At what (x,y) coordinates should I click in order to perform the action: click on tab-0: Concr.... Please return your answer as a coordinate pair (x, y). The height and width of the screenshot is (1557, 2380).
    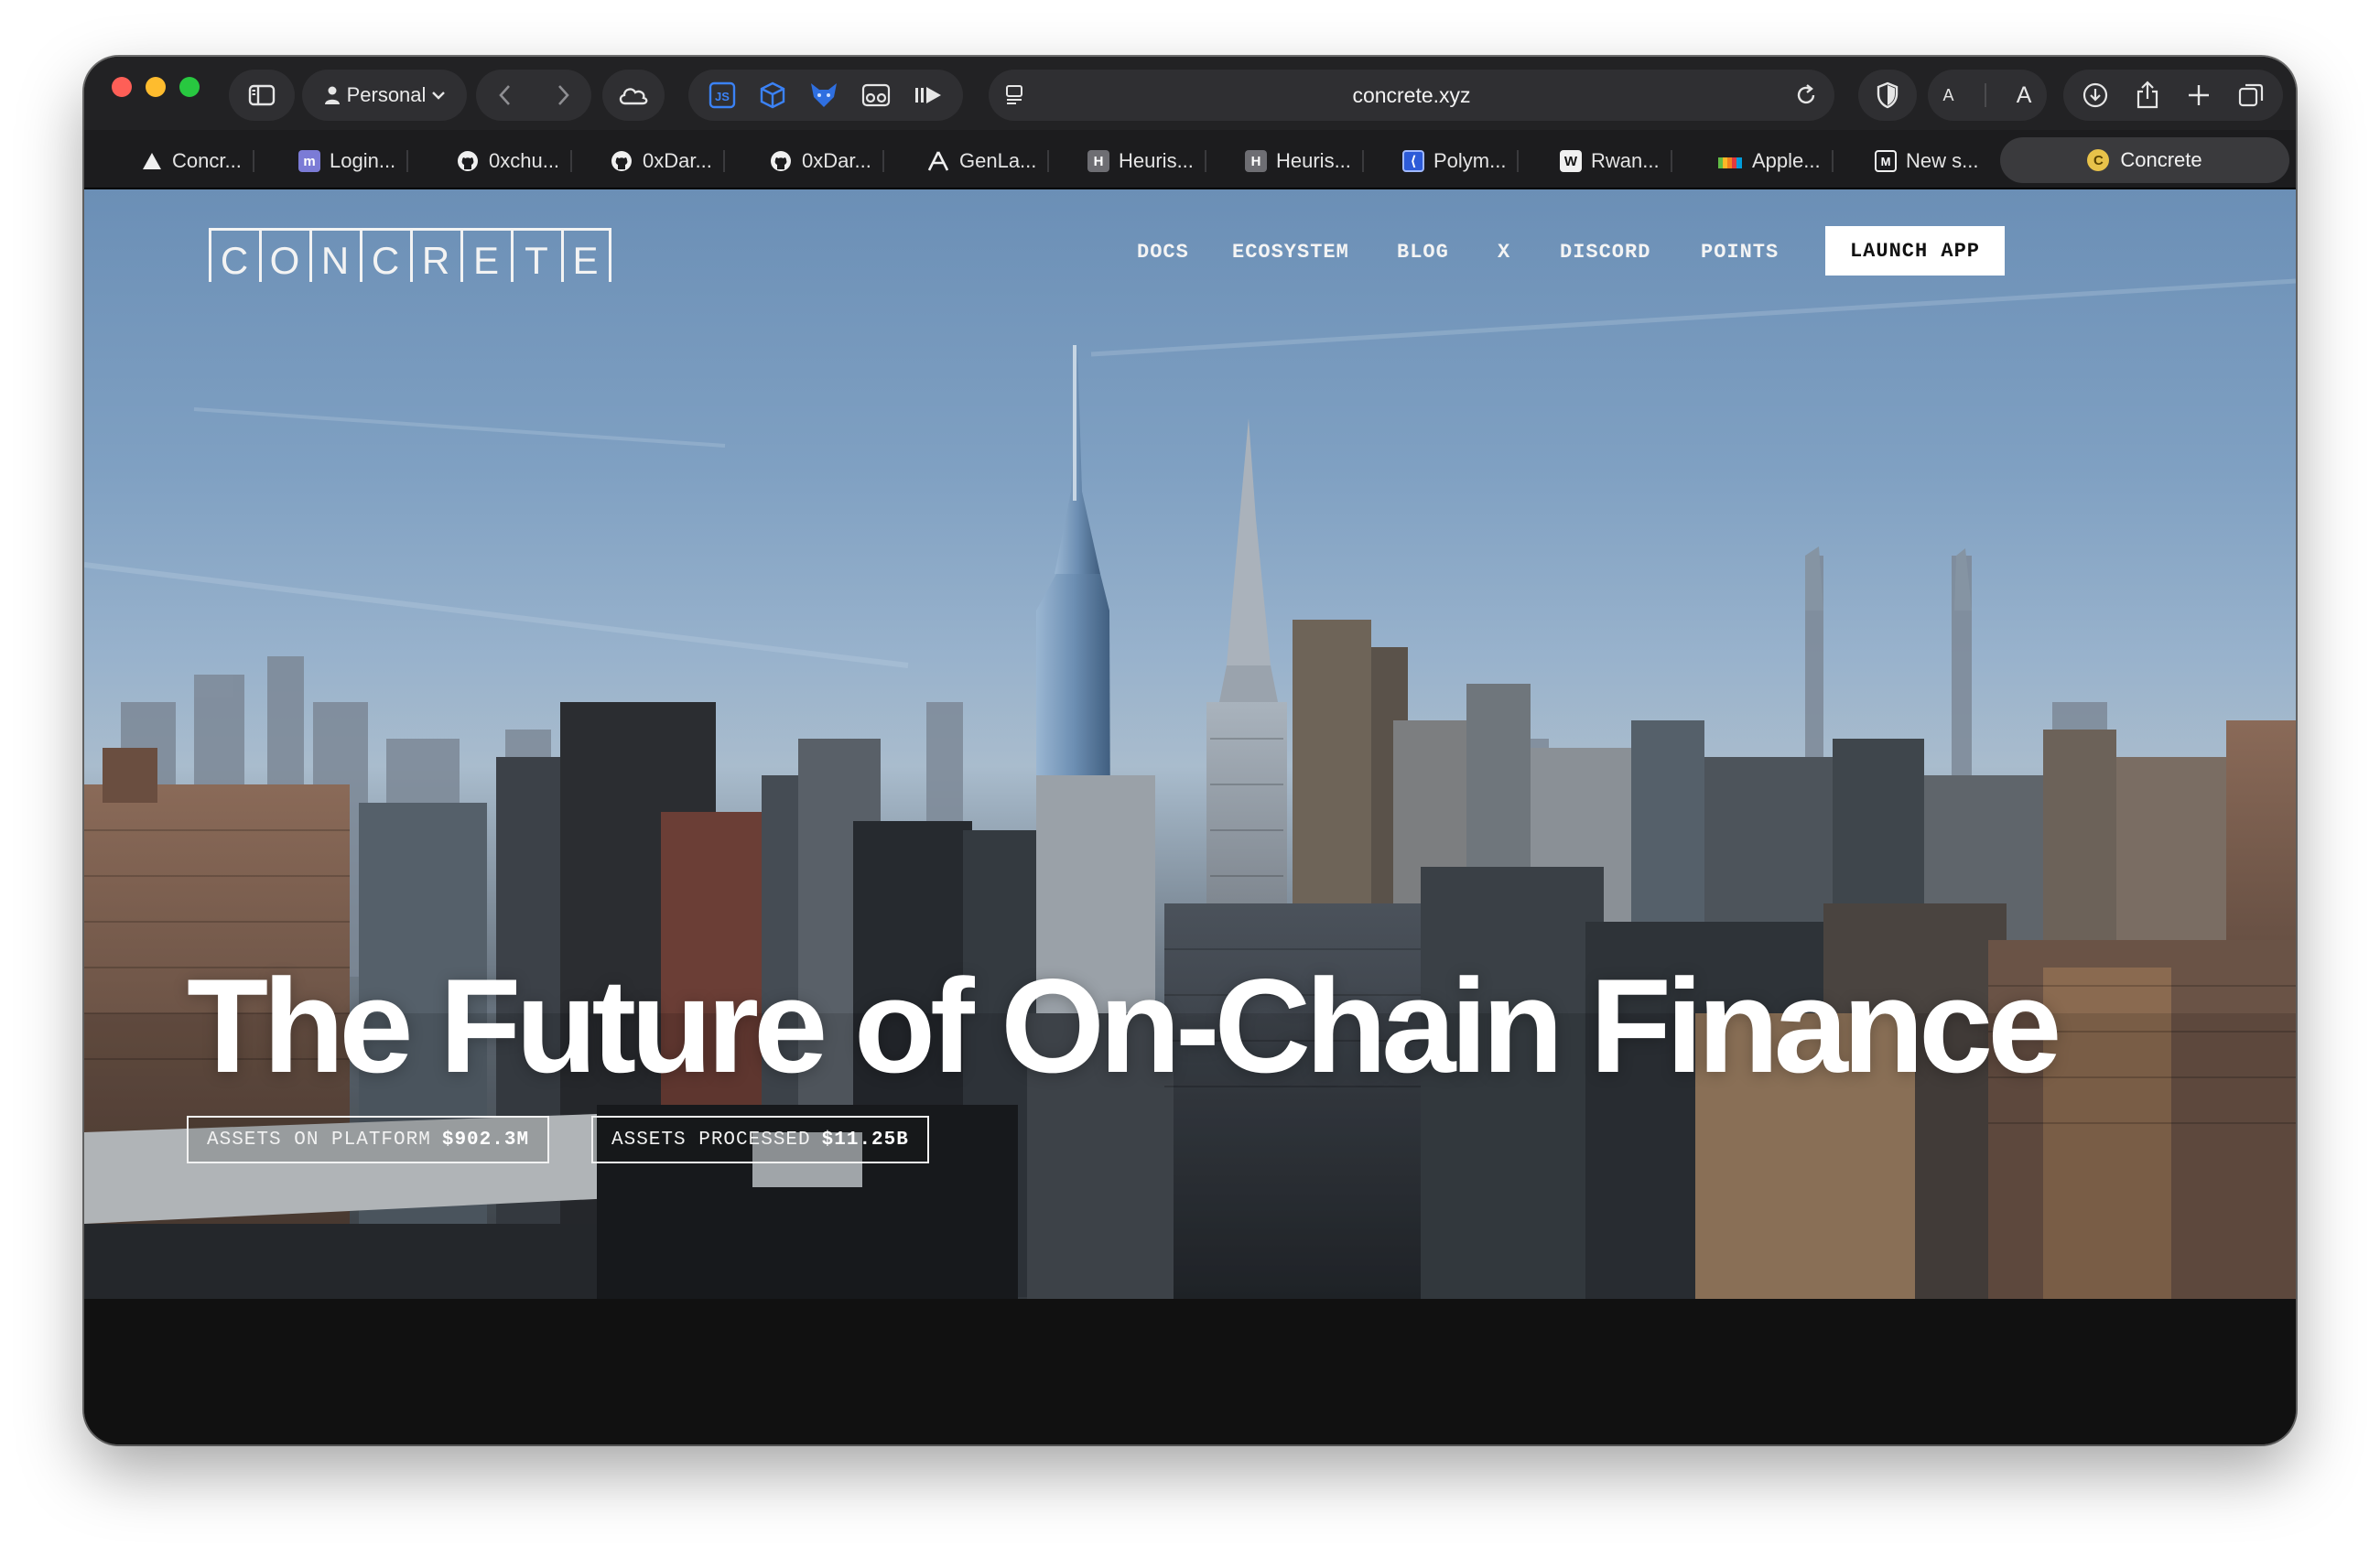
    Looking at the image, I should click on (194, 161).